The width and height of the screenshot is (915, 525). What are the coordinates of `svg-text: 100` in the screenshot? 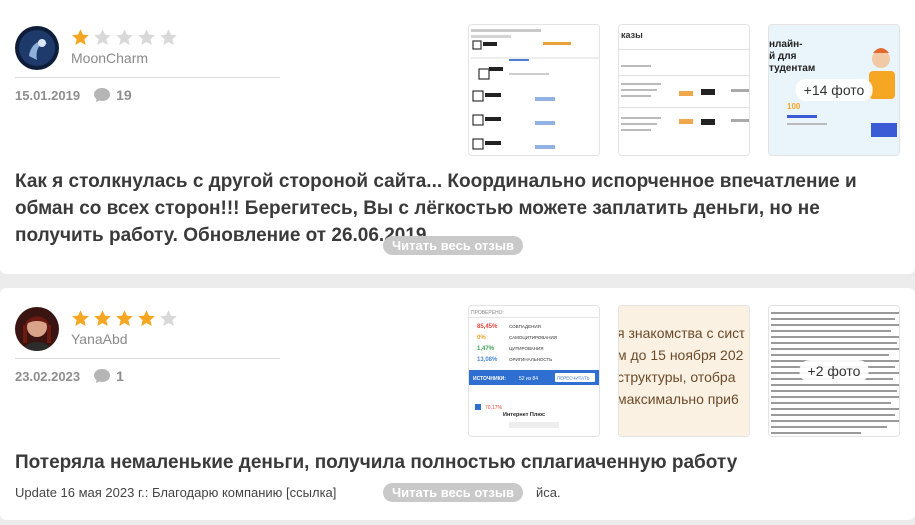 It's located at (794, 106).